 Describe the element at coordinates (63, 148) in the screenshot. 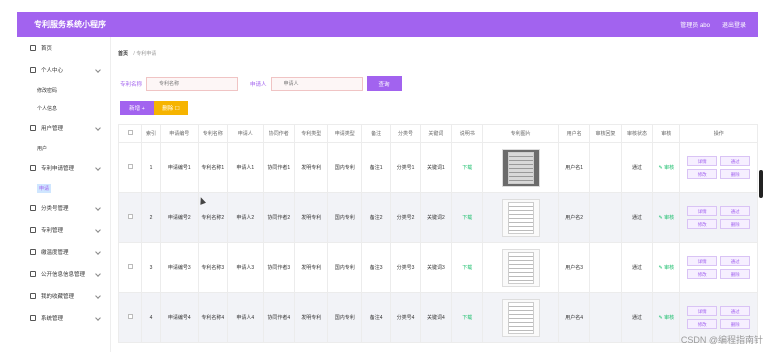

I see `sidebar-sub-user: 用户` at that location.